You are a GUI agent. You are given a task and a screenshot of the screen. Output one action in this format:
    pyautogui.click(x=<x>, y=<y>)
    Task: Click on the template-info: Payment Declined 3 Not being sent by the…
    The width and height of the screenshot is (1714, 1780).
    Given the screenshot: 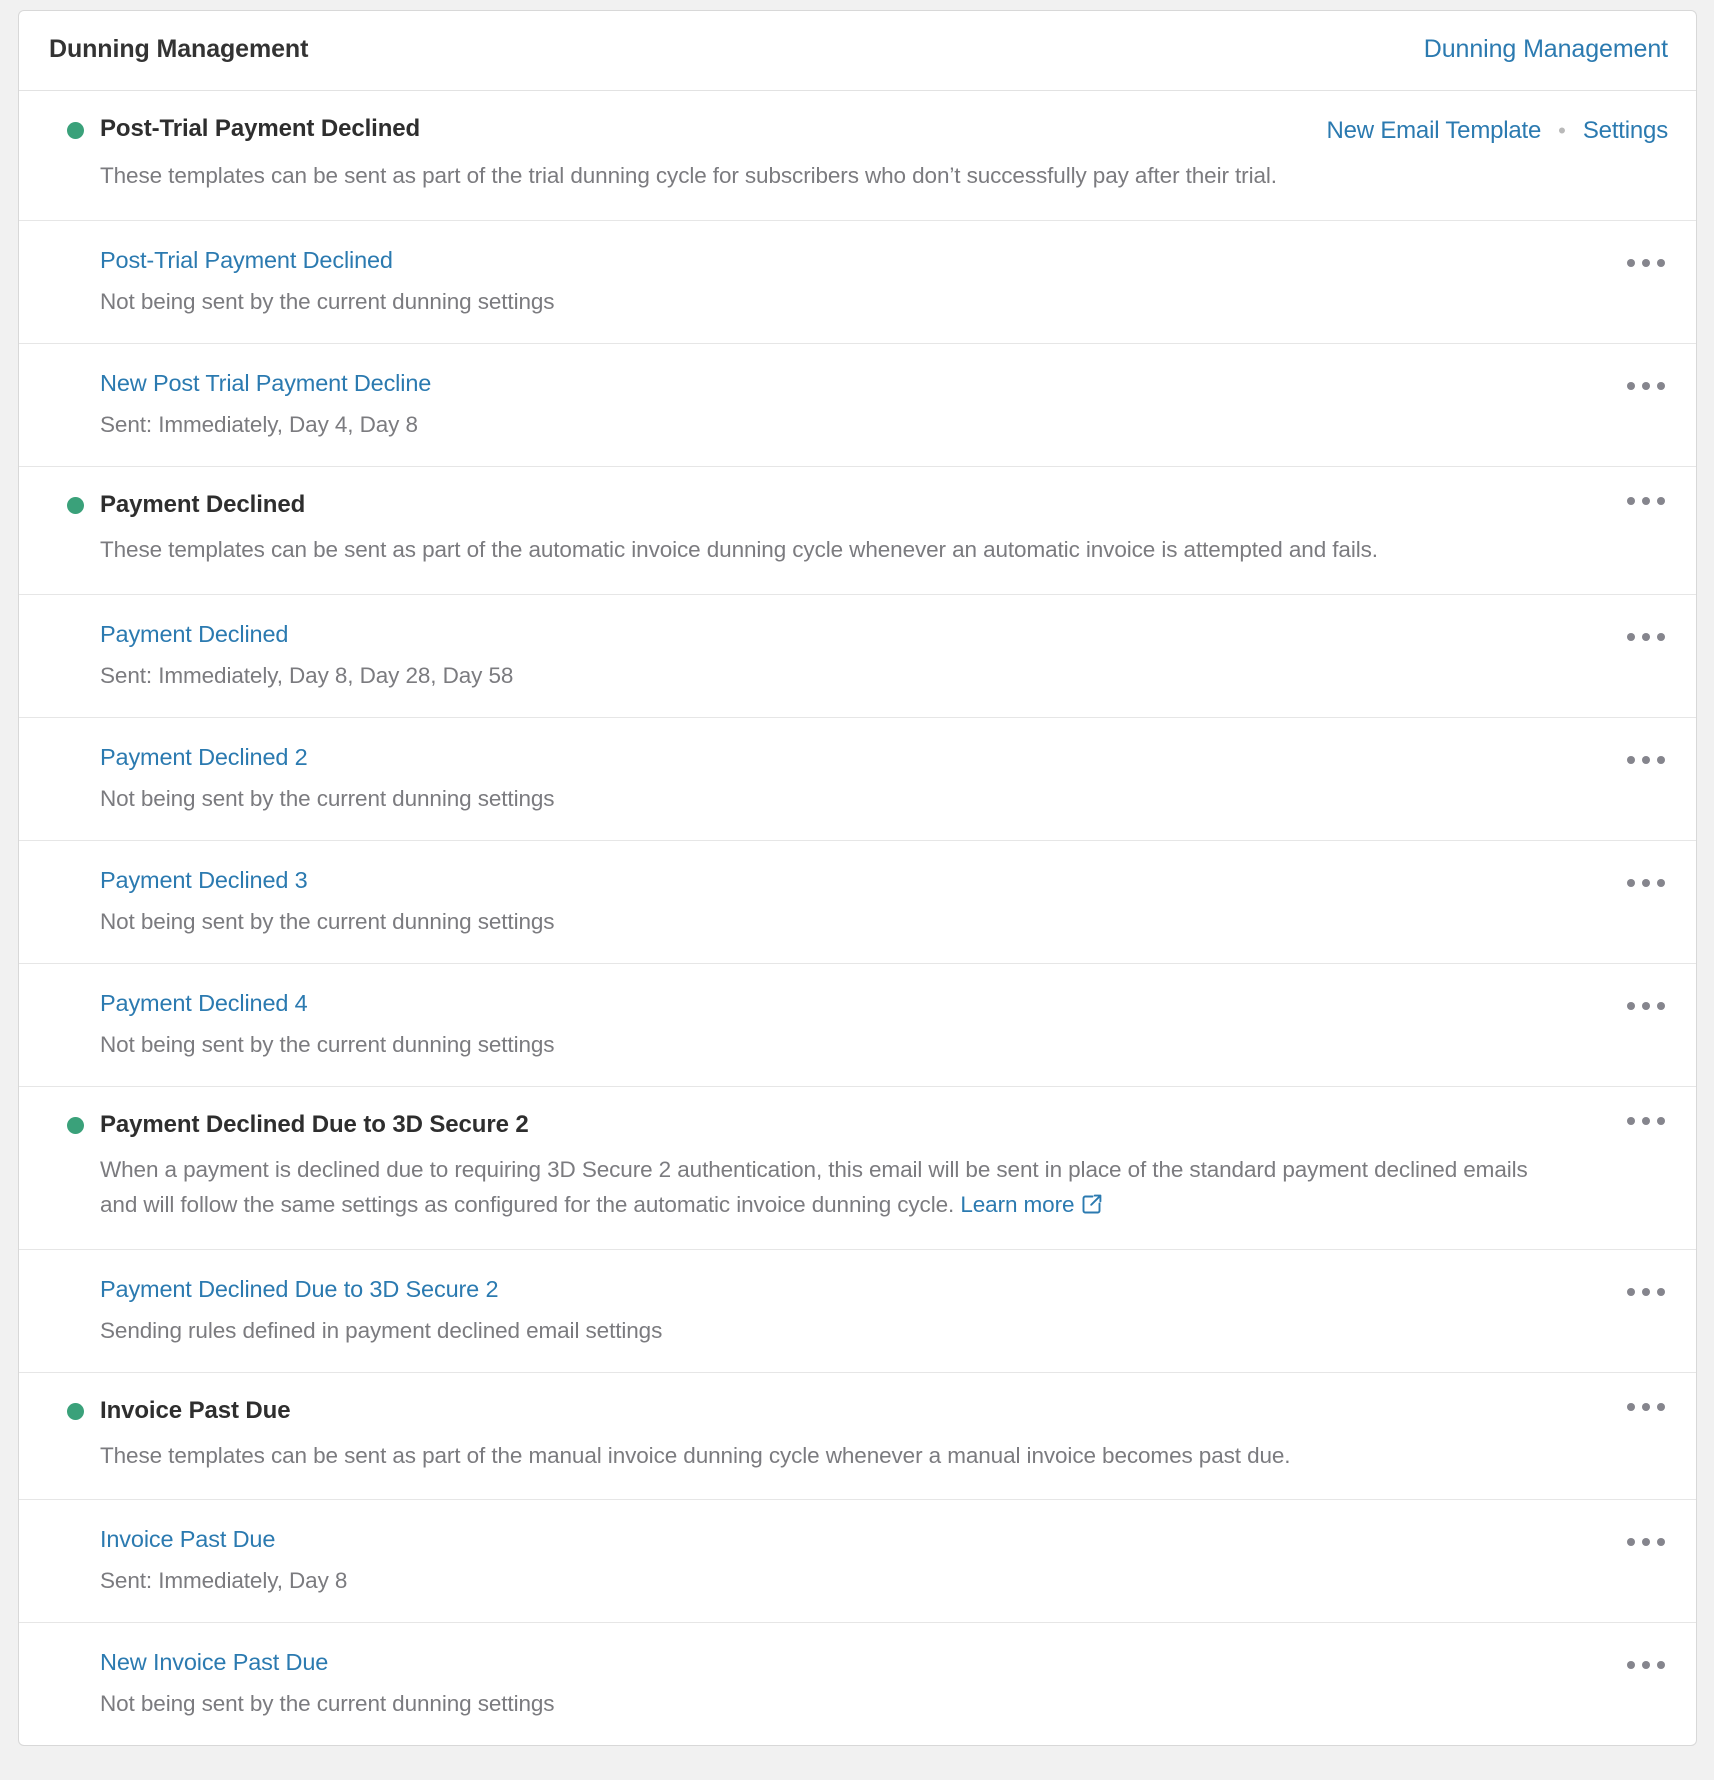 What is the action you would take?
    pyautogui.click(x=302, y=901)
    